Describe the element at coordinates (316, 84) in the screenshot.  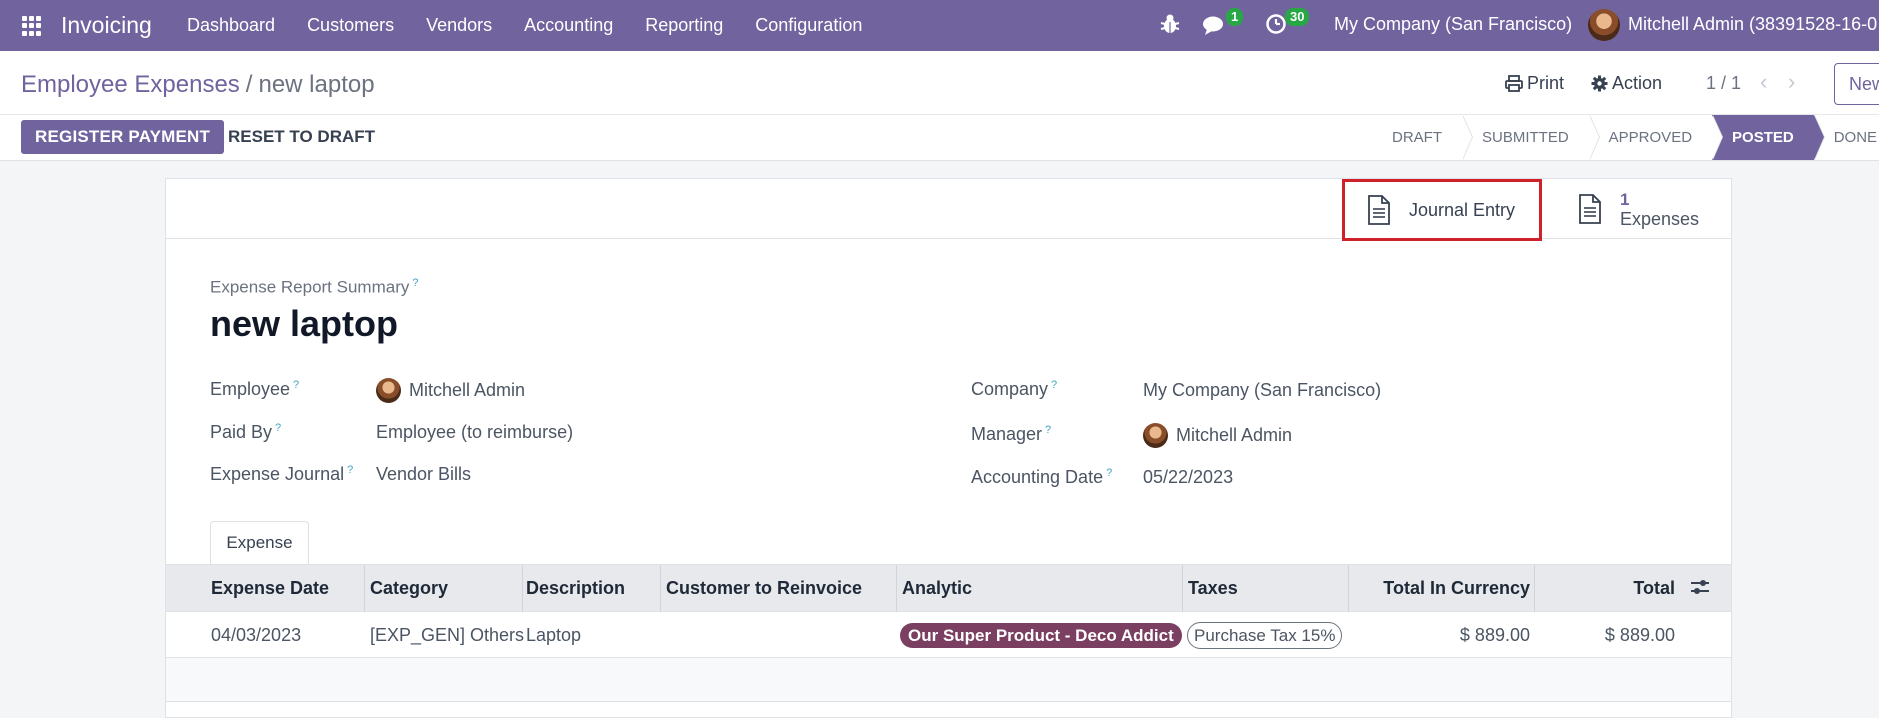
I see `breadcrumb-current: new laptop` at that location.